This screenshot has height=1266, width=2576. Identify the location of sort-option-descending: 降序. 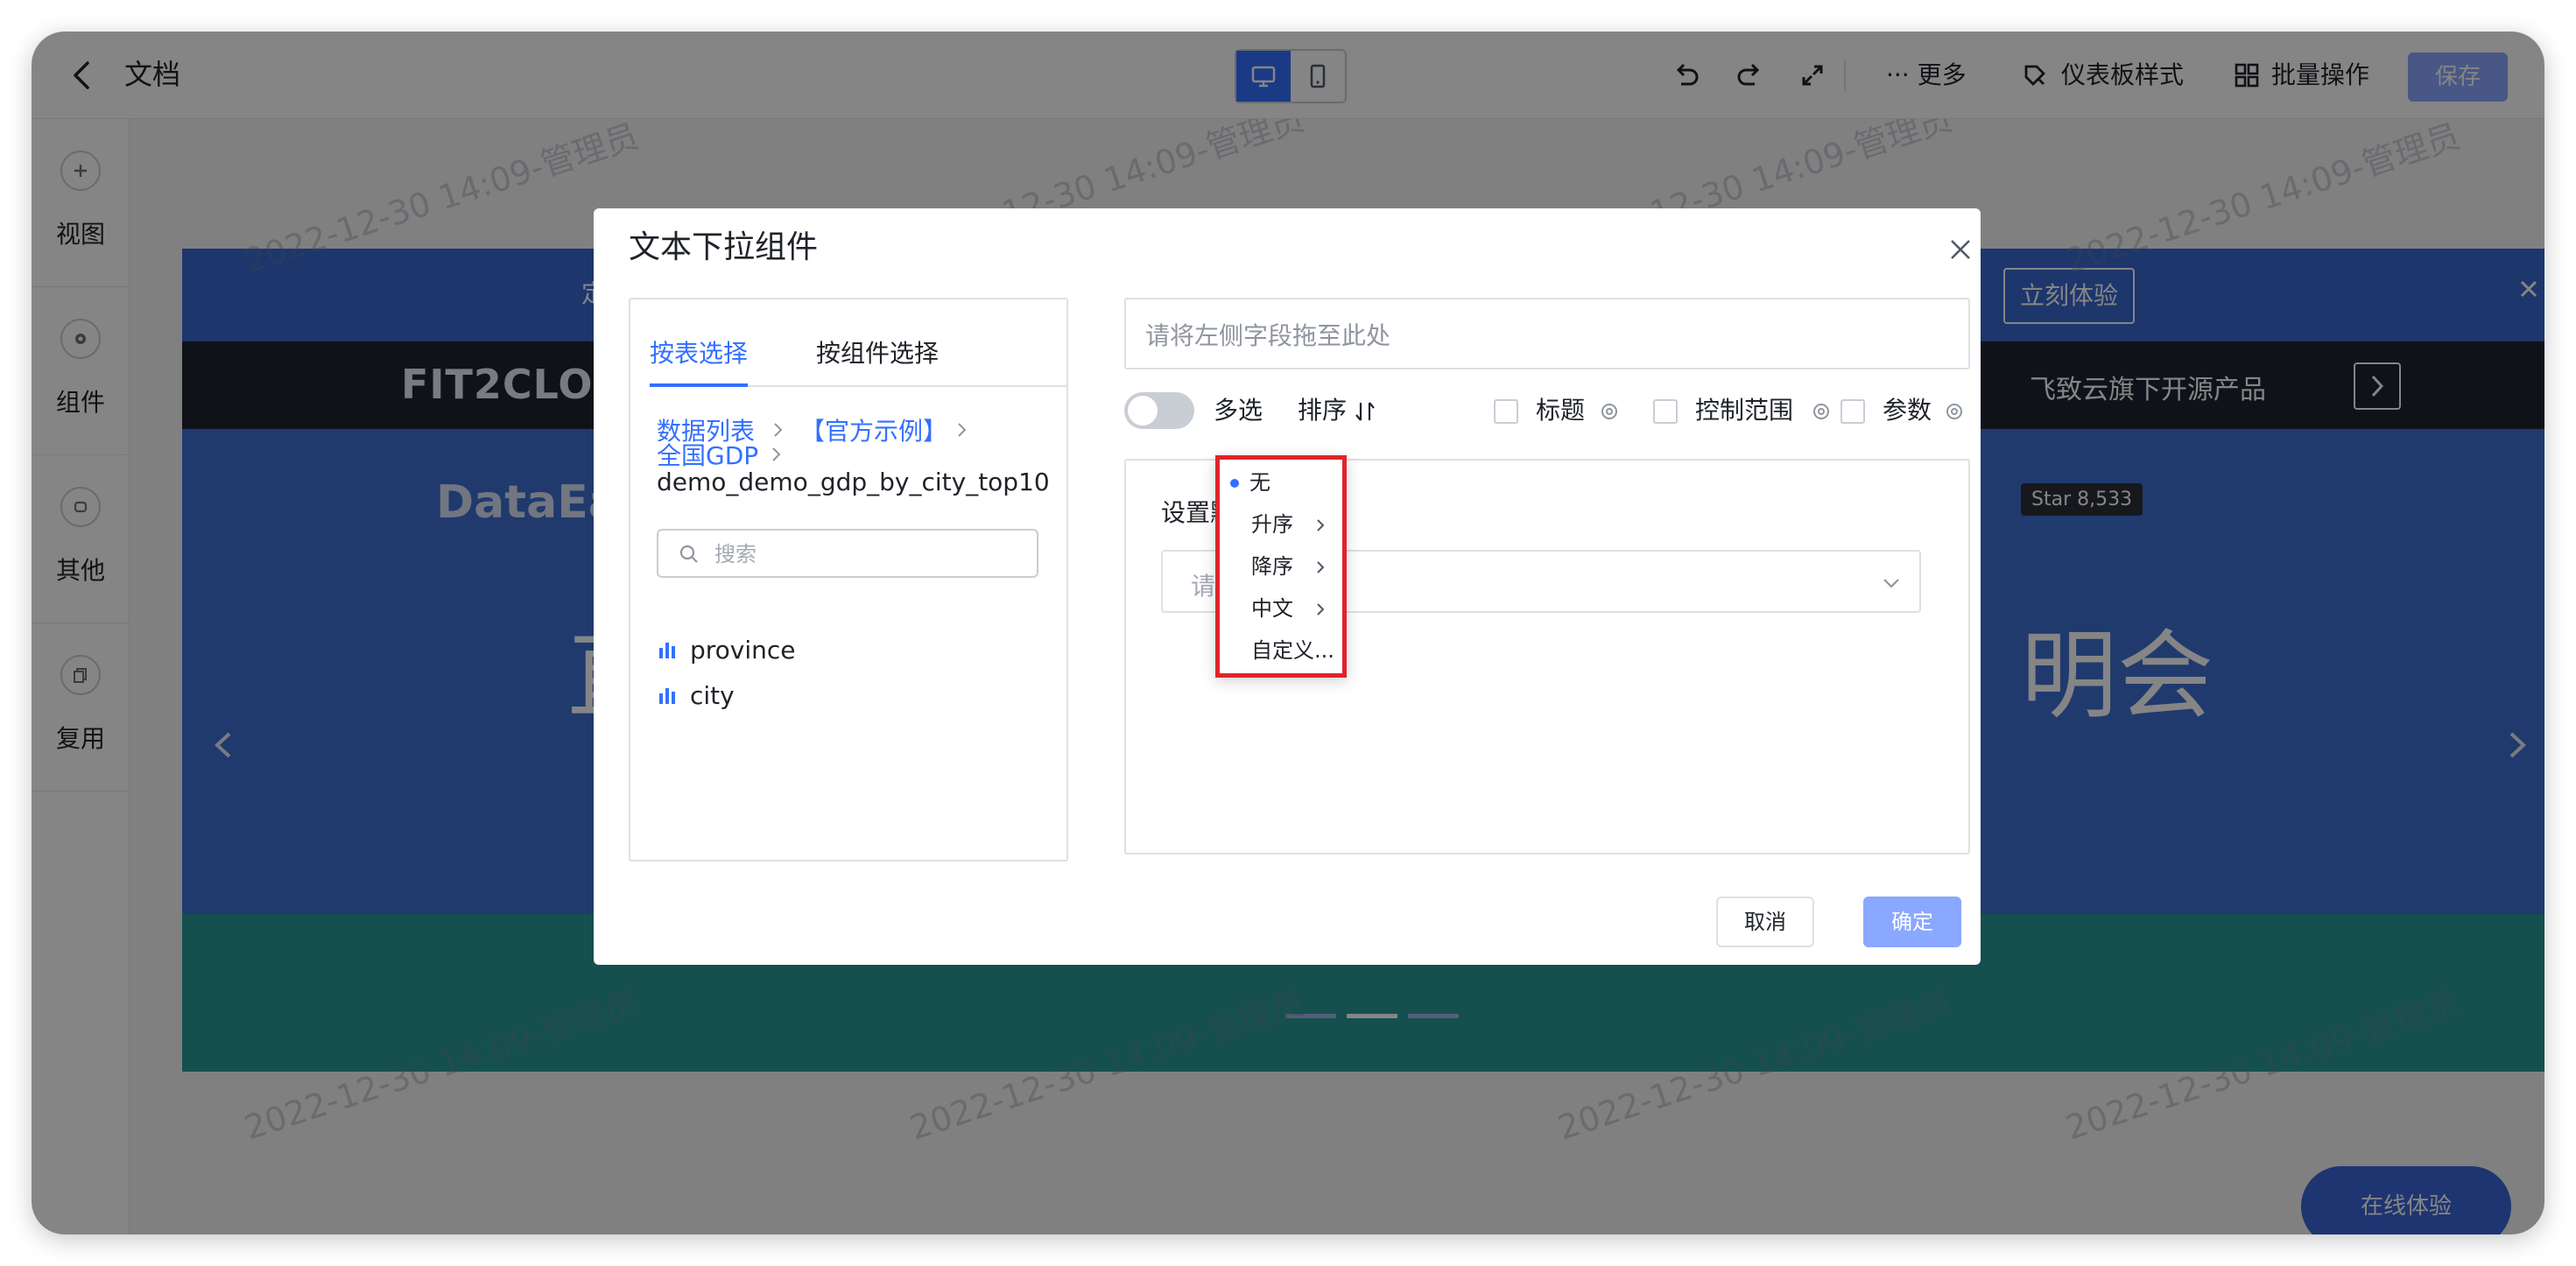
(1281, 566).